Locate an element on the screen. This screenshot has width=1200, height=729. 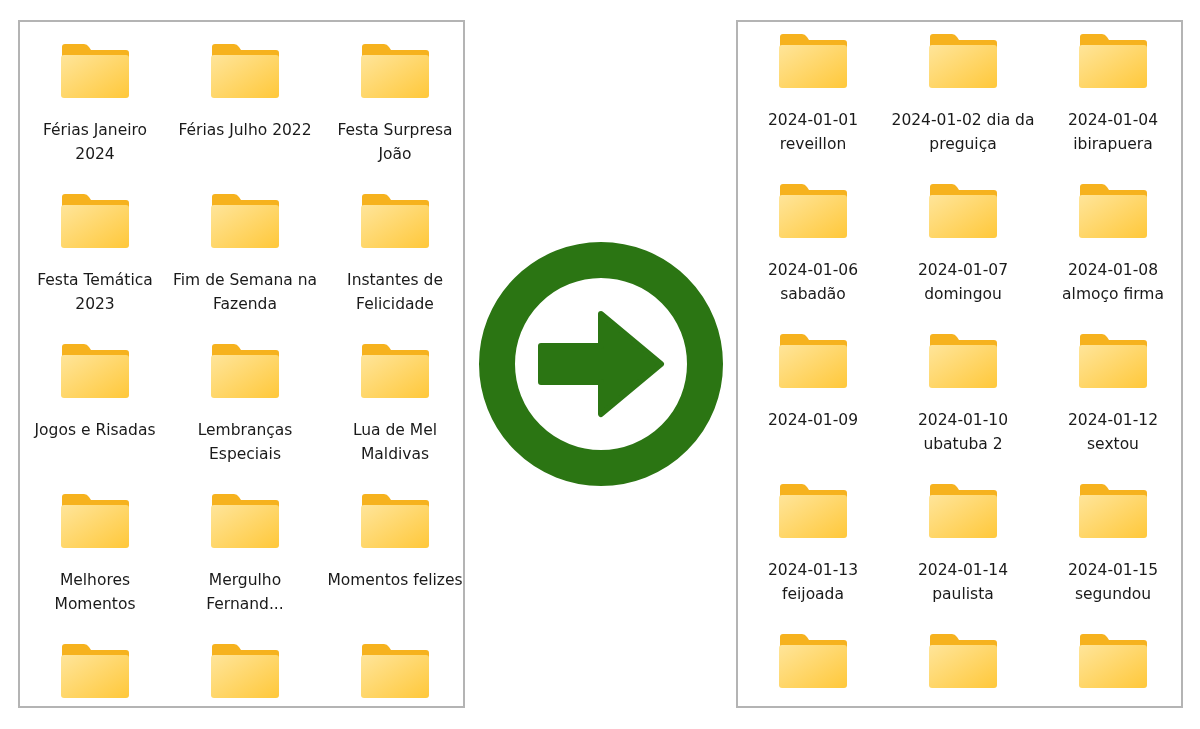
folder-name: 2024-01-04 ibirapuera is located at coordinates (1113, 132).